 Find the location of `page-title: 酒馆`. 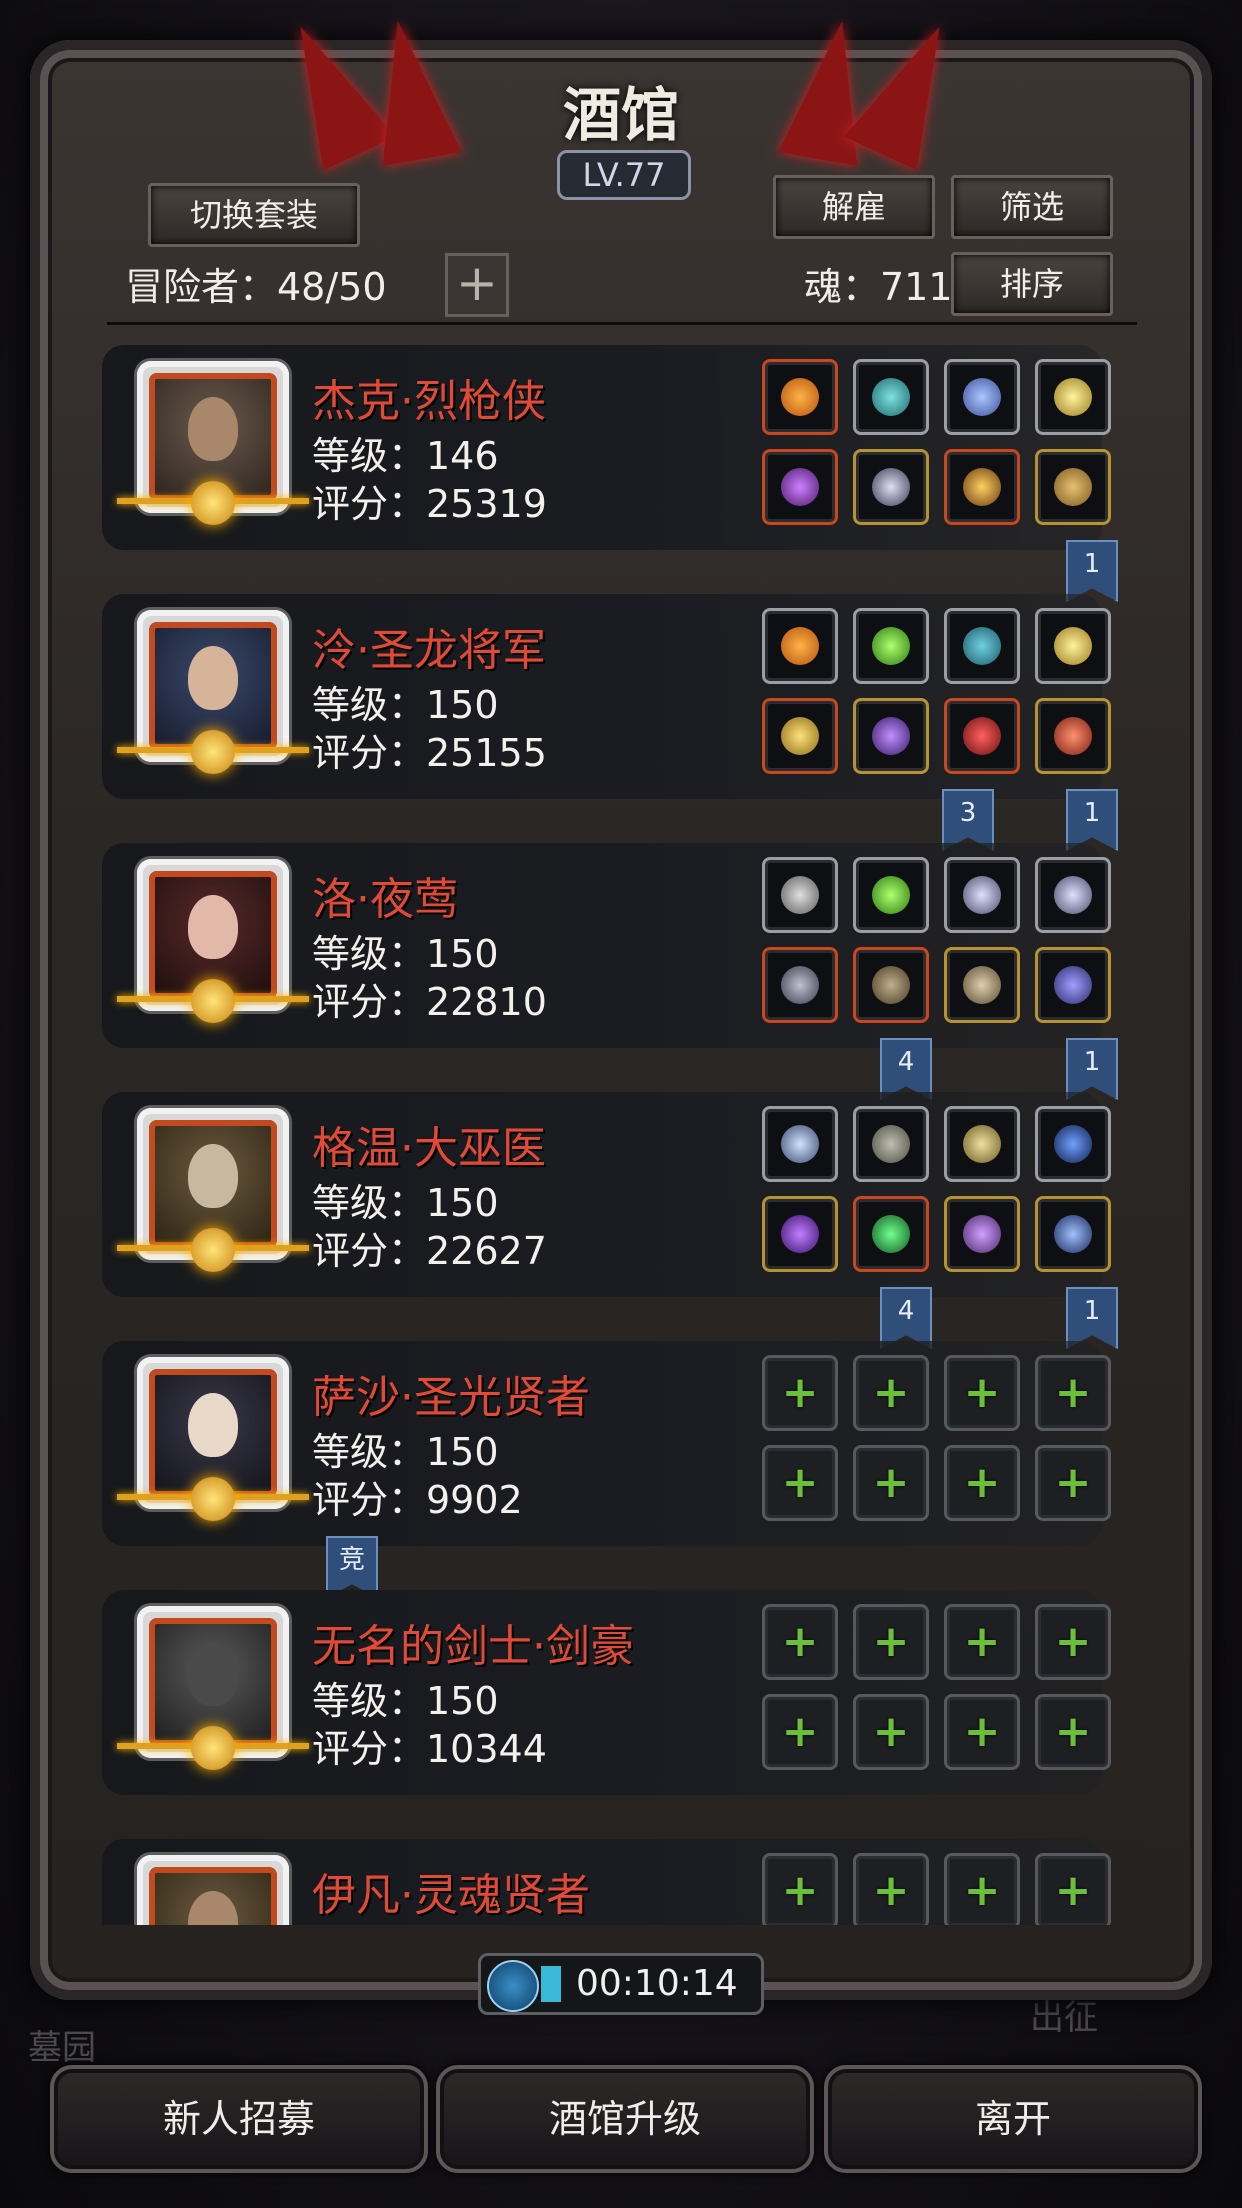

page-title: 酒馆 is located at coordinates (620, 115).